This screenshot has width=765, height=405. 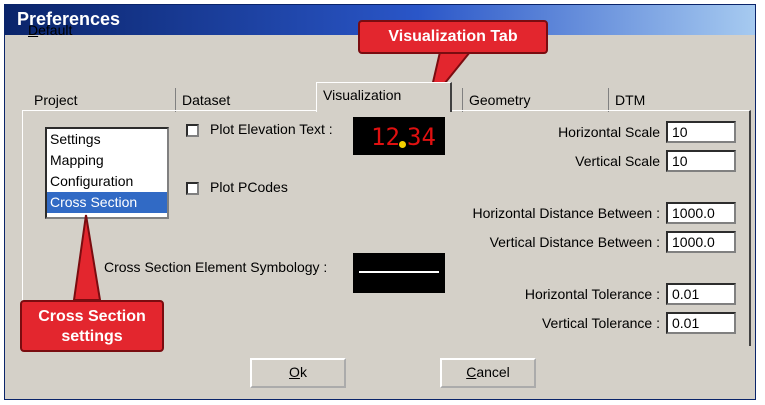 I want to click on cross-section-callout-line1: Cross Section, so click(x=92, y=316).